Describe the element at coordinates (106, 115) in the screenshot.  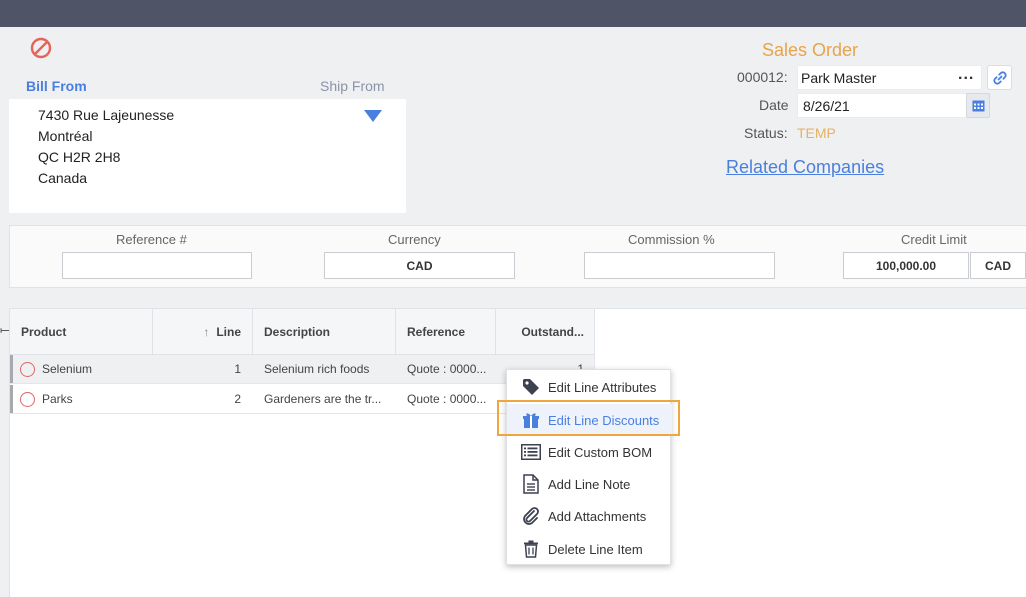
I see `address-line: 7430 Rue Lajeunesse` at that location.